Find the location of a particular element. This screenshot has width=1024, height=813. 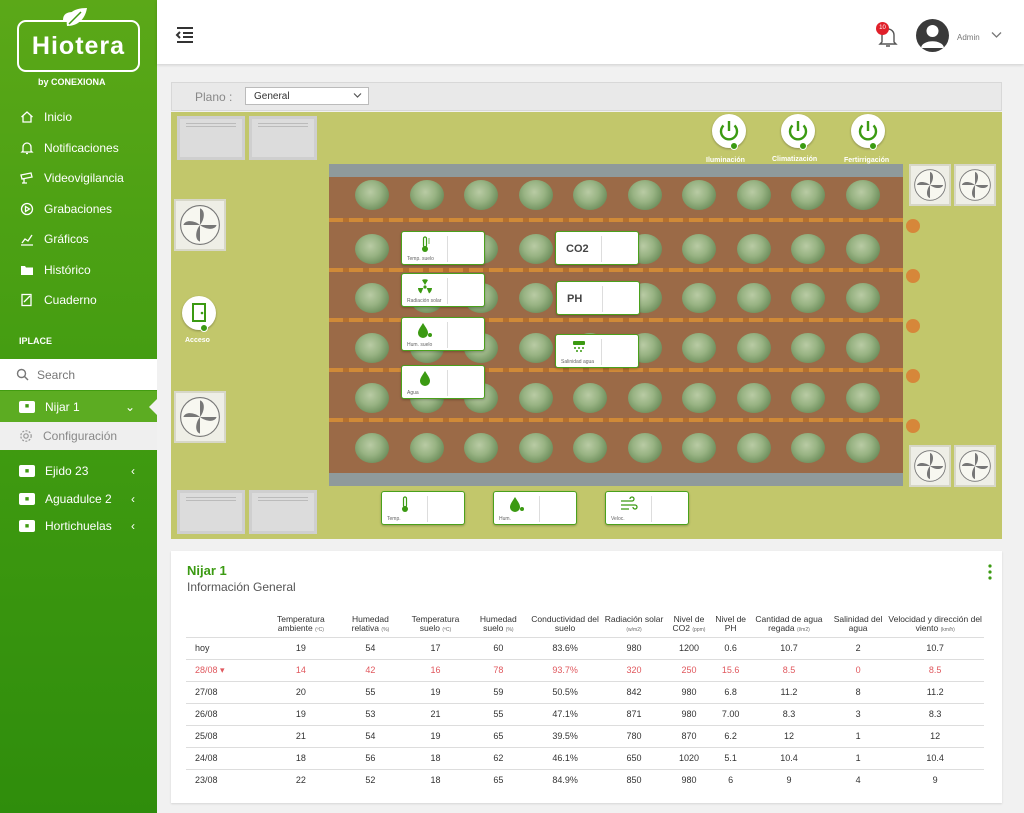

table-cell: 53 is located at coordinates (370, 713).